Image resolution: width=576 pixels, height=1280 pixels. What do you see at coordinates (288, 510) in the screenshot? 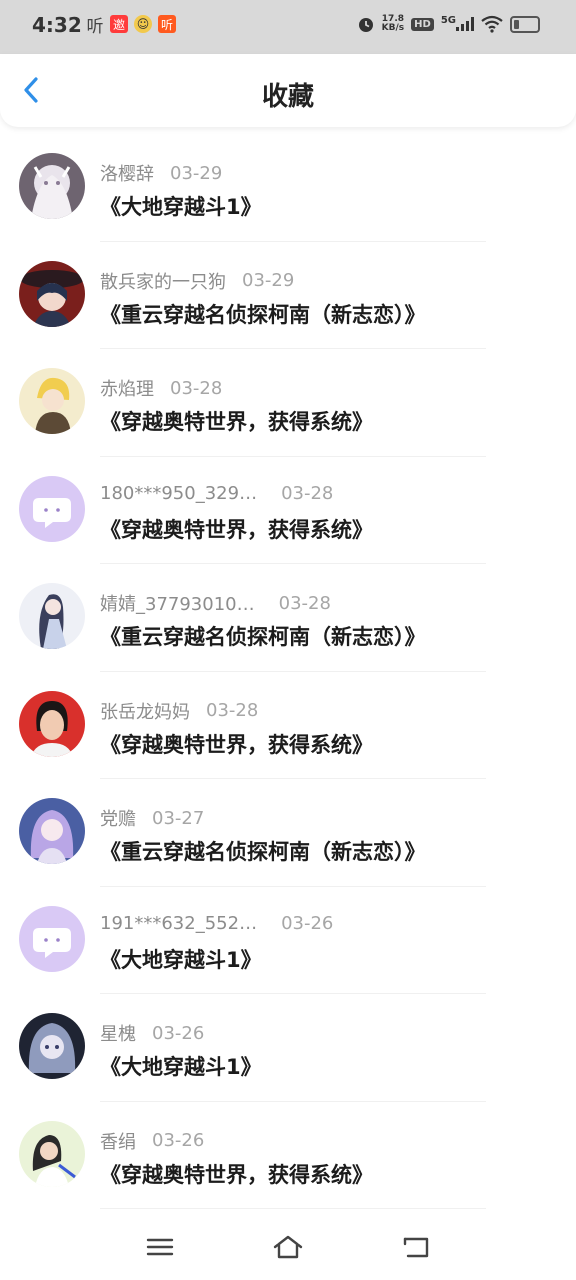
I see `list-item: 180***950_329… 03-28 《穿越奥特世界，获得系统》` at bounding box center [288, 510].